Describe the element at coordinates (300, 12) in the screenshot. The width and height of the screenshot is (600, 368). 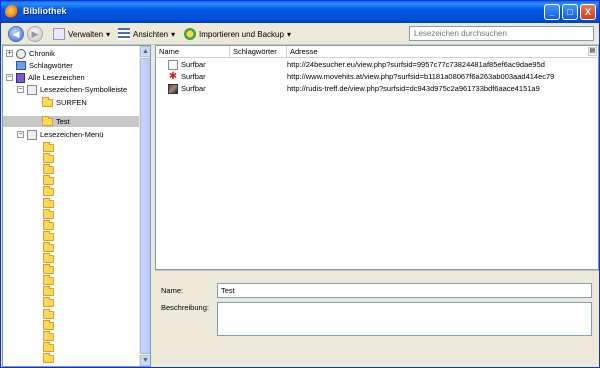
I see `title-bar: Bibliothek _ □ X` at that location.